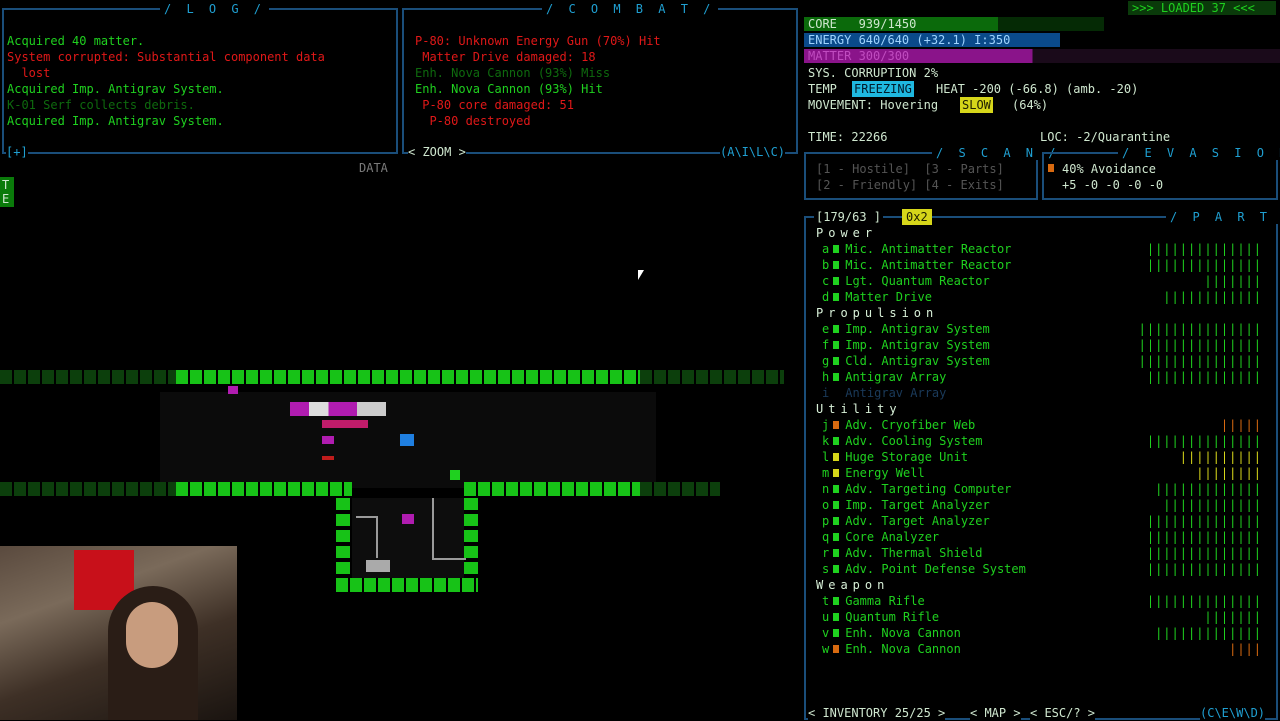 This screenshot has width=1280, height=721. What do you see at coordinates (932, 40) in the screenshot?
I see `energy-bar: ENERGY 640/640 (+32.1) I:350` at bounding box center [932, 40].